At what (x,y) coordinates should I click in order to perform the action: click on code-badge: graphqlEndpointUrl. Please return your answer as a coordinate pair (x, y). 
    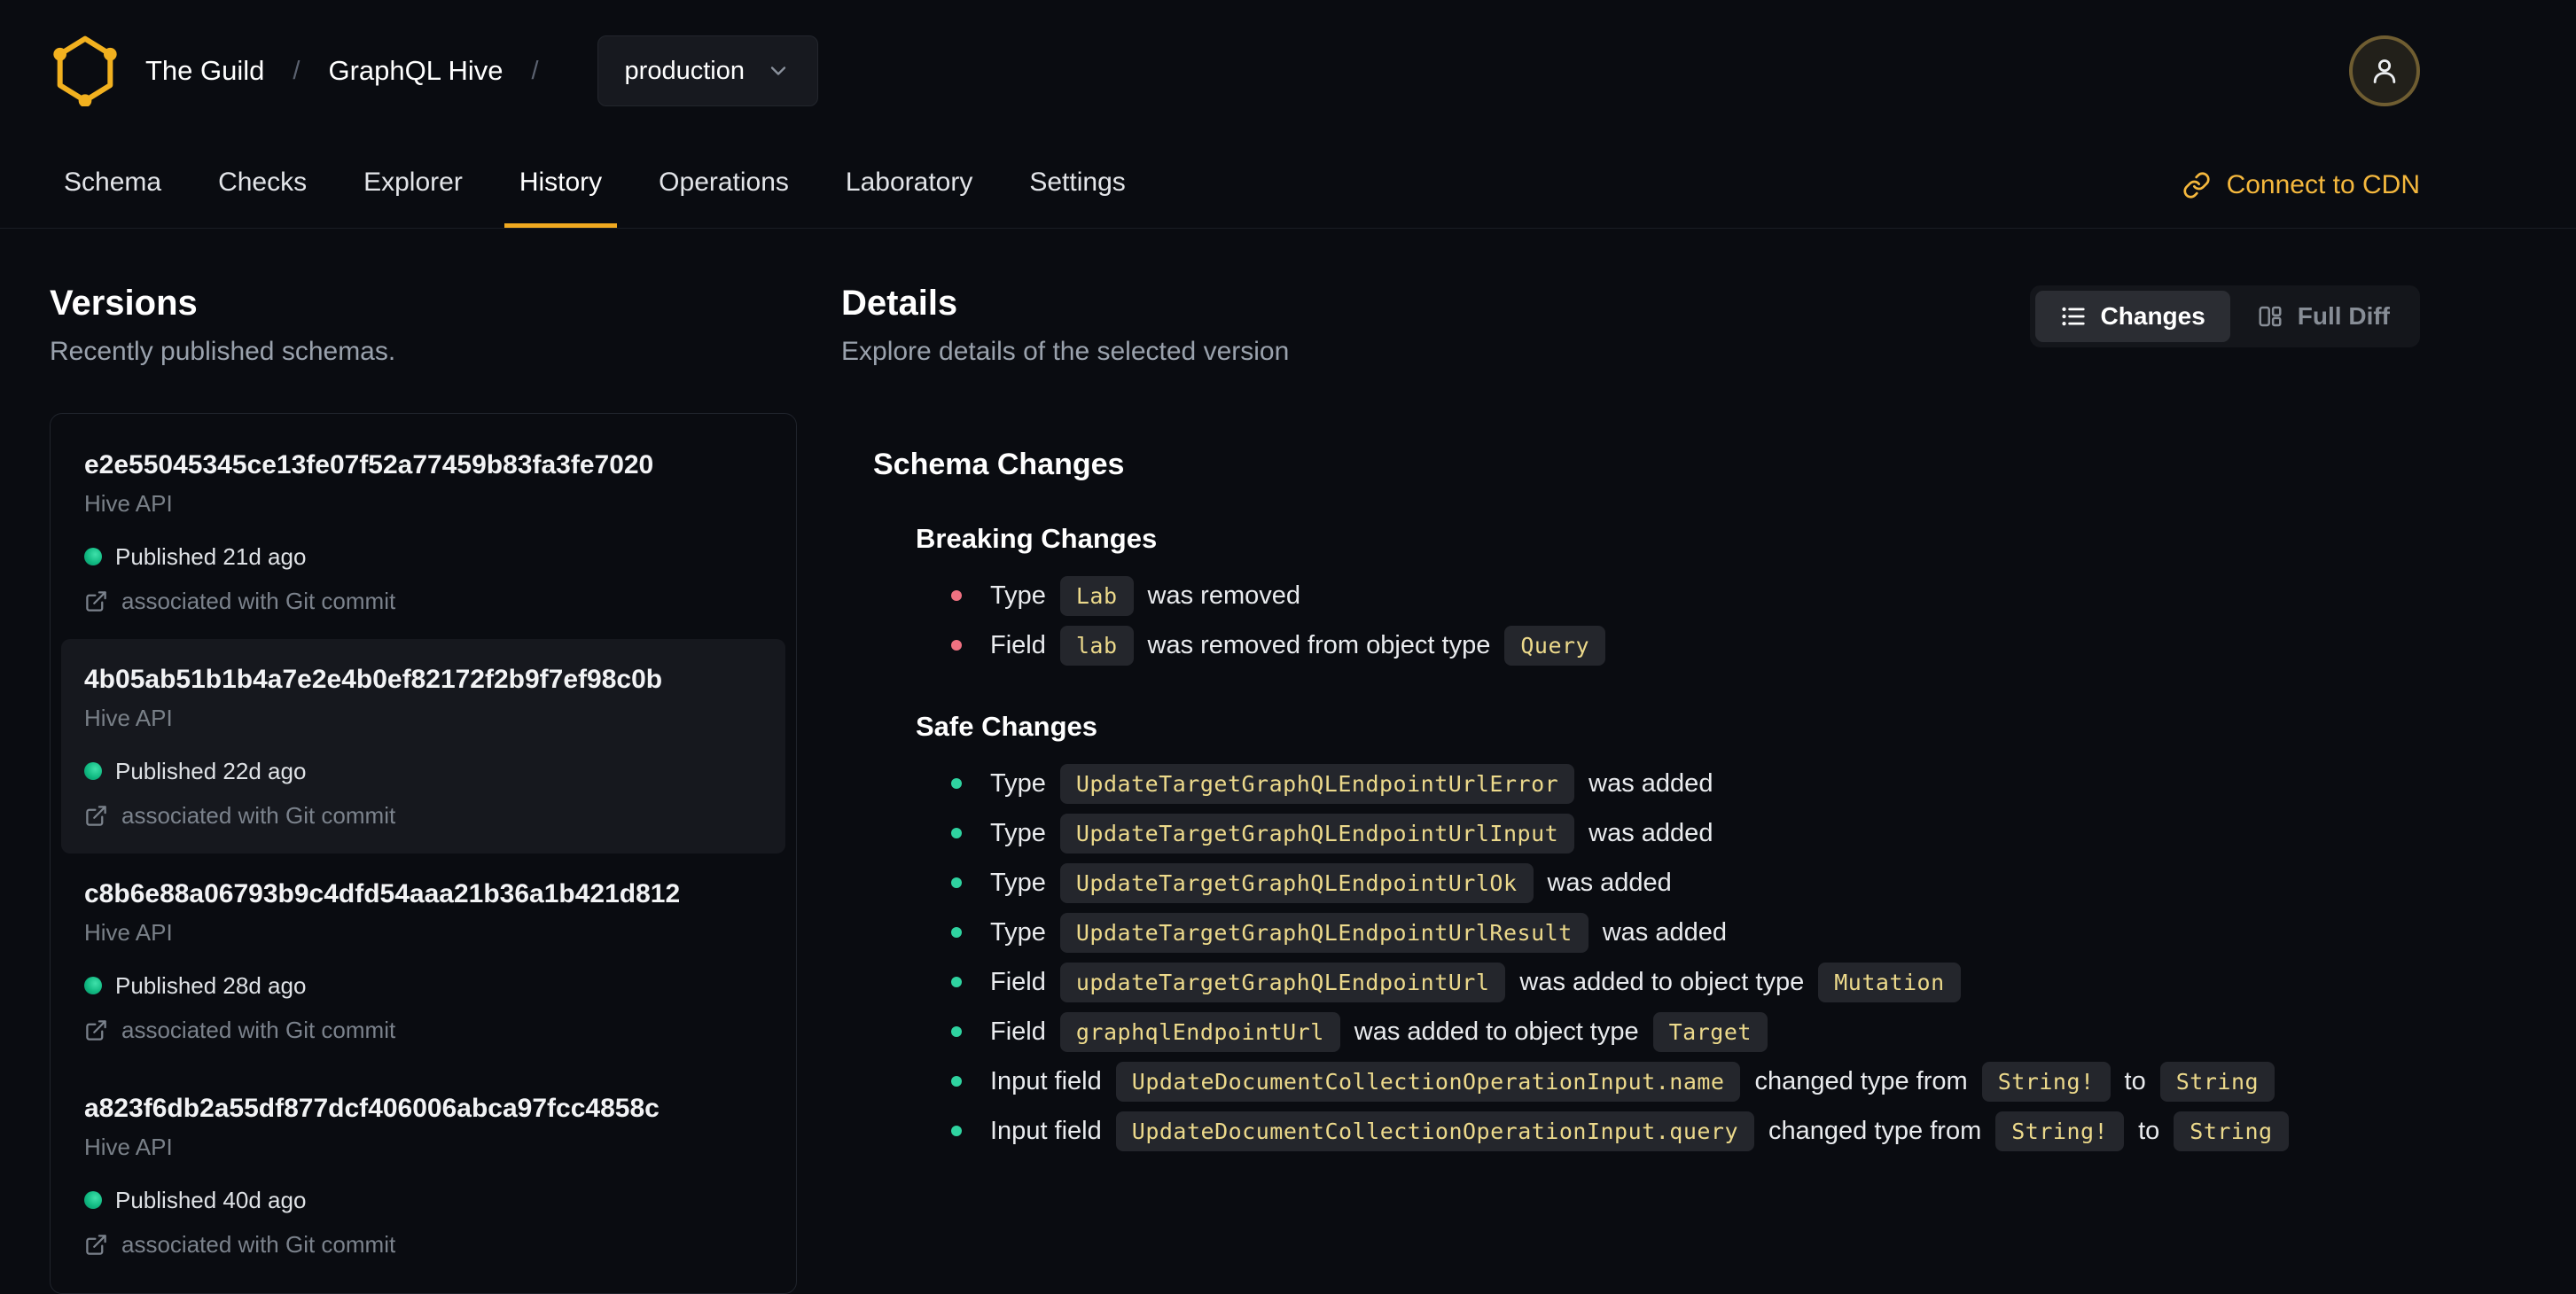
    Looking at the image, I should click on (1199, 1031).